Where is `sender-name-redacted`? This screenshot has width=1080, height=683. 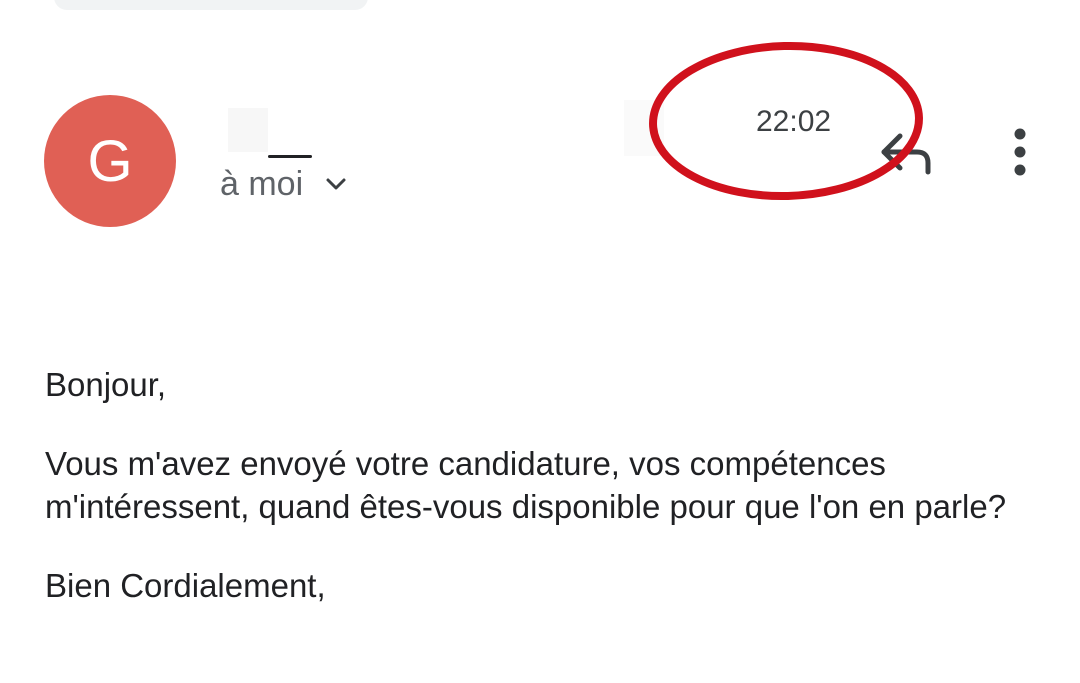 sender-name-redacted is located at coordinates (248, 130).